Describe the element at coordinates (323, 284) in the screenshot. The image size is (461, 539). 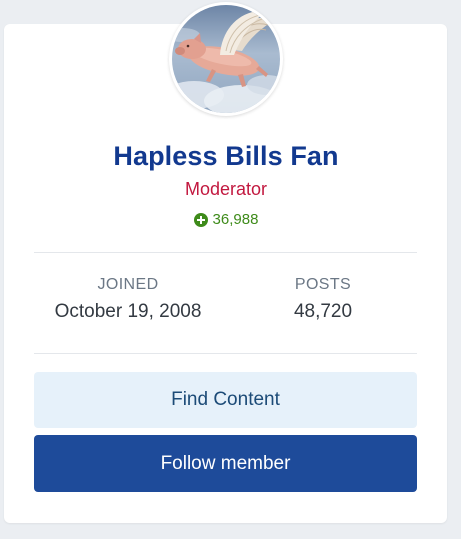
I see `posts-label: POSTS` at that location.